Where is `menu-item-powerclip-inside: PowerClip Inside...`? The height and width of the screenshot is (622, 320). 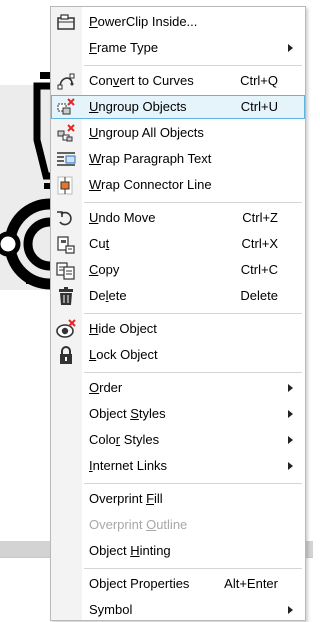 menu-item-powerclip-inside: PowerClip Inside... is located at coordinates (178, 22).